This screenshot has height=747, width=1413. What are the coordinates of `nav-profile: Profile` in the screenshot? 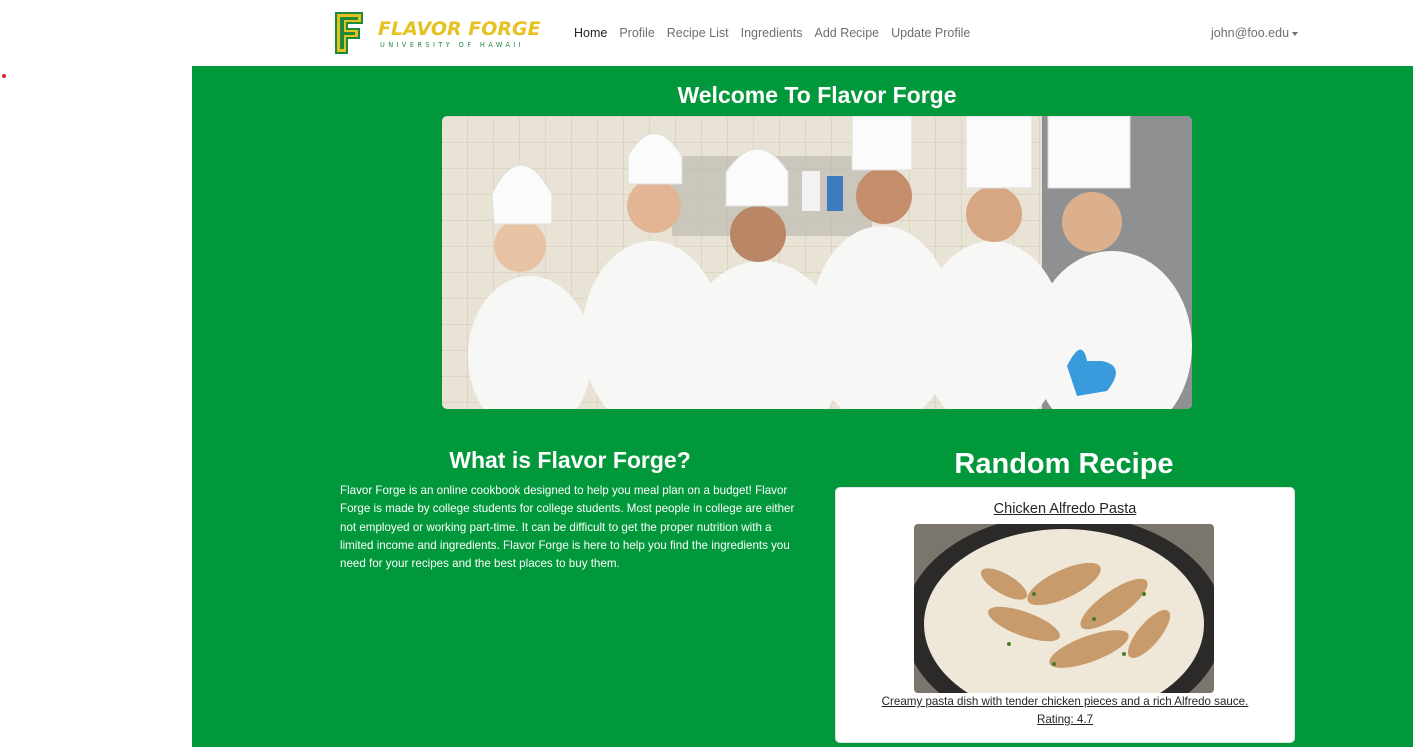 It's located at (636, 33).